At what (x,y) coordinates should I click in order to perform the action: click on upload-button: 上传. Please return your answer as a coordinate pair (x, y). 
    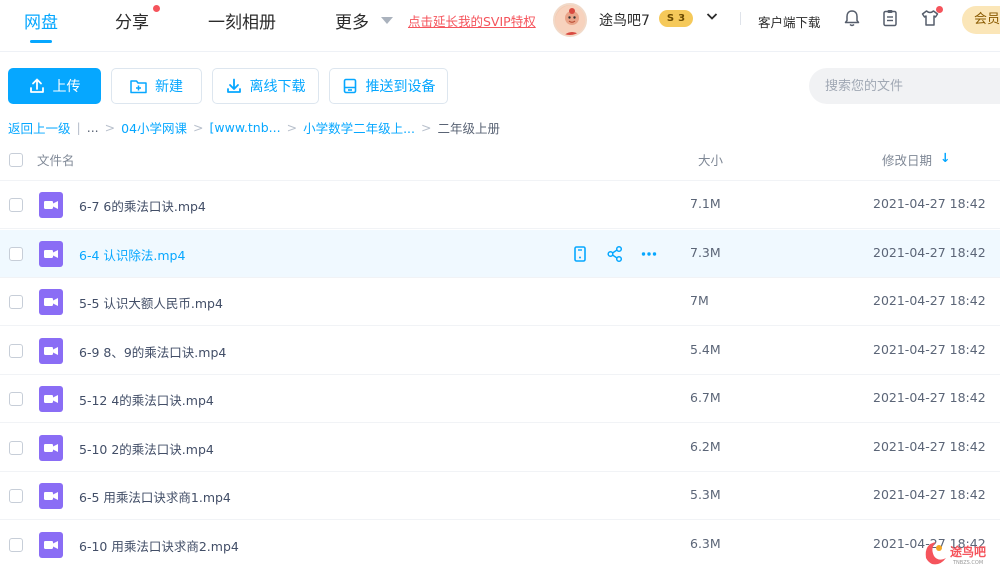
    Looking at the image, I should click on (54, 86).